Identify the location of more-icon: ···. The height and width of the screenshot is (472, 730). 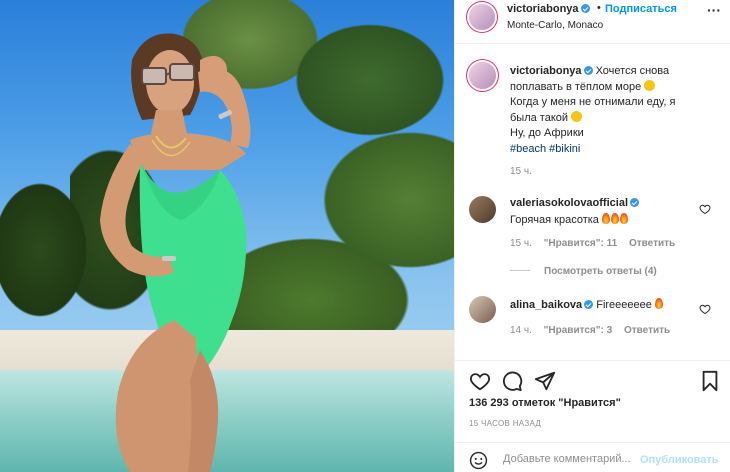
(714, 10).